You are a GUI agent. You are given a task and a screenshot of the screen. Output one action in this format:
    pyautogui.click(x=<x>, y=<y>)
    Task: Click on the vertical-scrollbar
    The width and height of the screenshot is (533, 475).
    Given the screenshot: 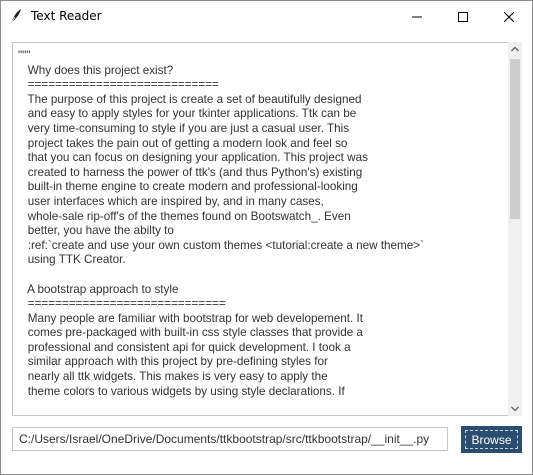 What is the action you would take?
    pyautogui.click(x=515, y=229)
    